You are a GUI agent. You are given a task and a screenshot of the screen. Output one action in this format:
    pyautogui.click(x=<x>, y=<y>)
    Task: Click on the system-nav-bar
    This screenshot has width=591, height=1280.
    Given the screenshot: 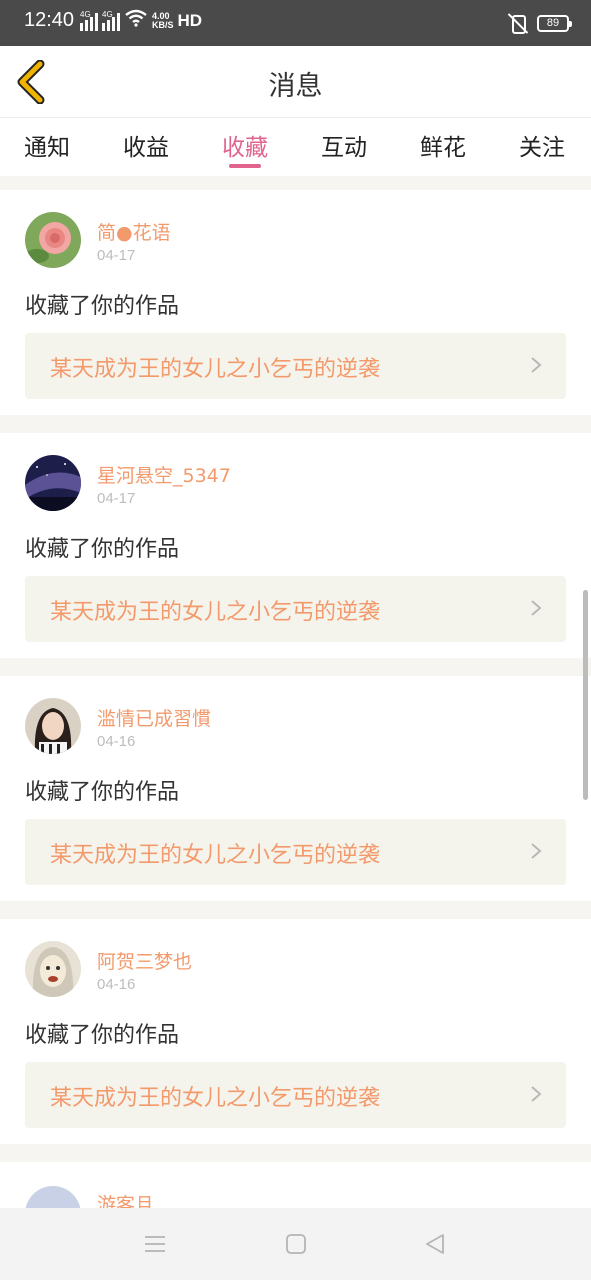 What is the action you would take?
    pyautogui.click(x=295, y=1244)
    